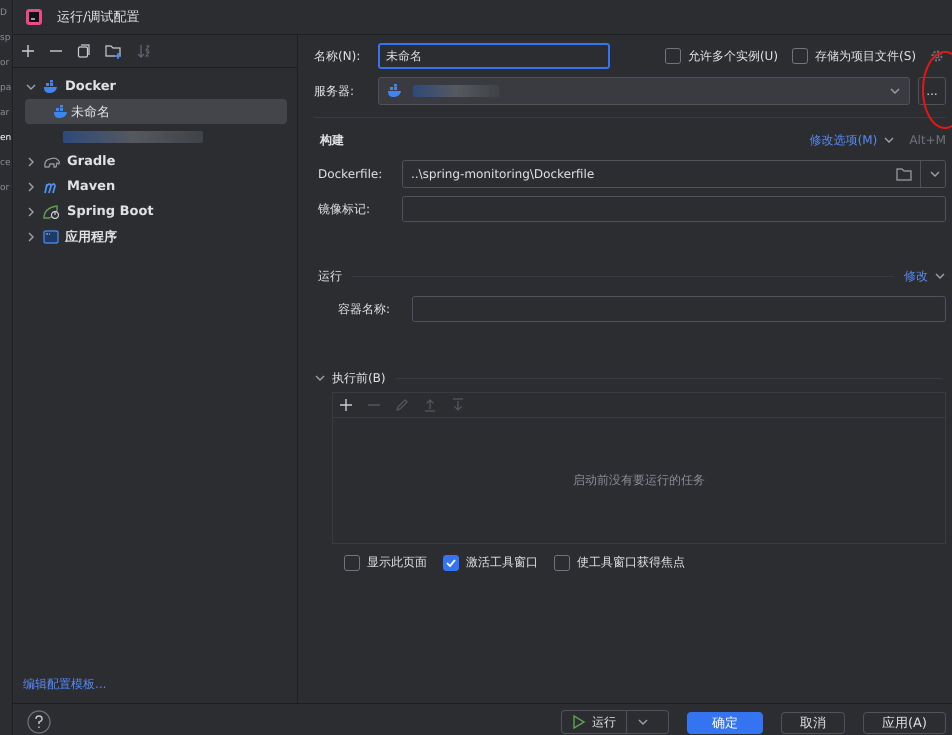 Image resolution: width=952 pixels, height=735 pixels. Describe the element at coordinates (631, 562) in the screenshot. I see `checkbox-label: 使工具窗口获得焦点` at that location.